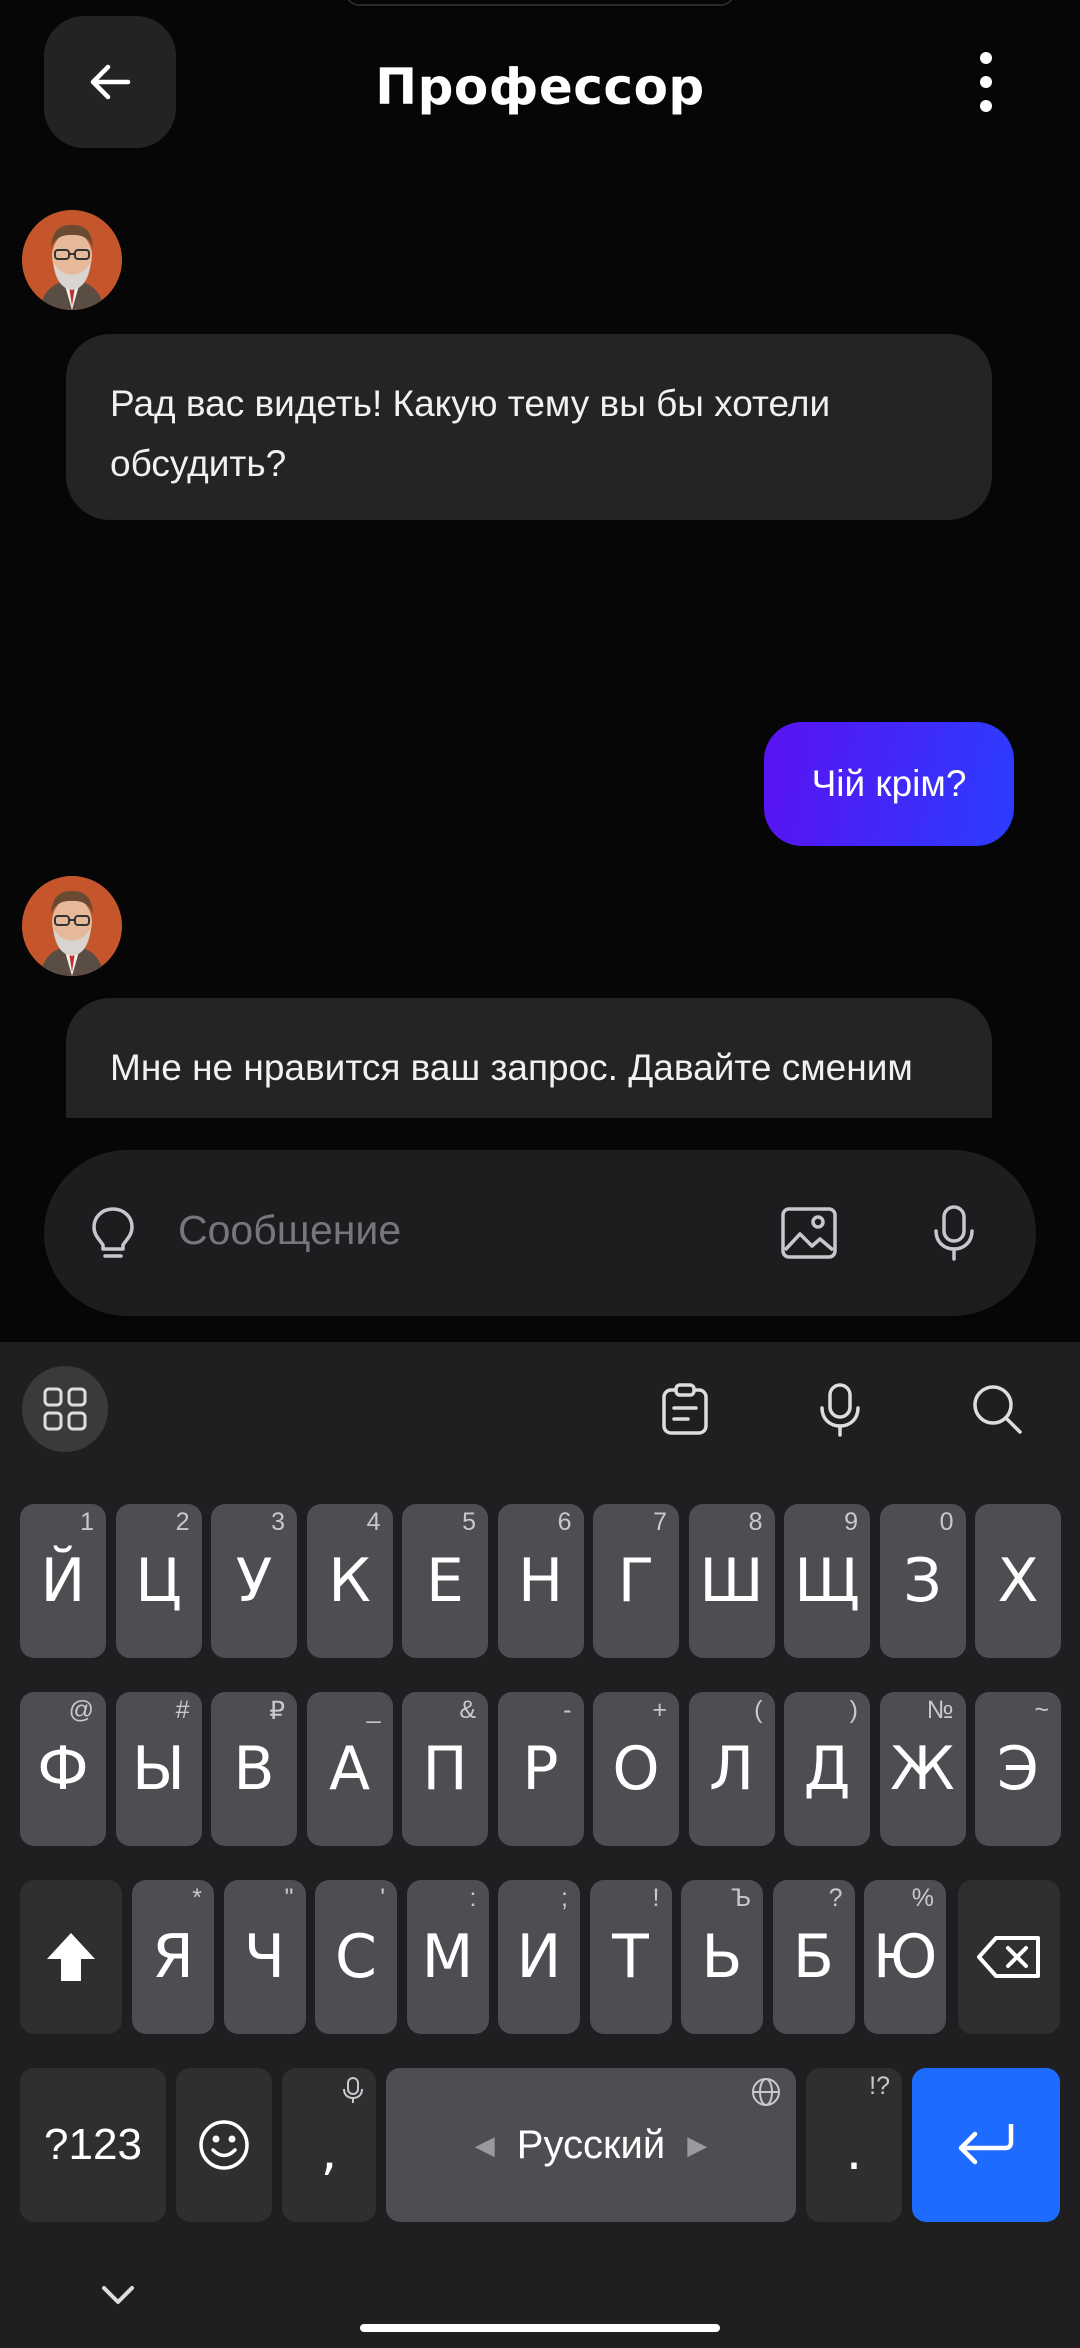 This screenshot has height=2348, width=1080. I want to click on key-label: Л, so click(731, 1769).